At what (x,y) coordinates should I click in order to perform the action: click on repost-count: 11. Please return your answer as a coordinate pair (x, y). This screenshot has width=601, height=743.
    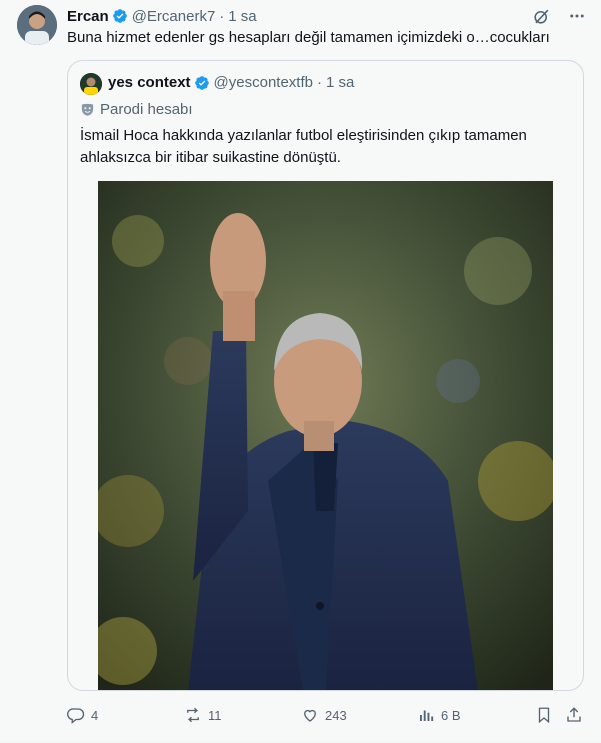
    Looking at the image, I should click on (215, 715).